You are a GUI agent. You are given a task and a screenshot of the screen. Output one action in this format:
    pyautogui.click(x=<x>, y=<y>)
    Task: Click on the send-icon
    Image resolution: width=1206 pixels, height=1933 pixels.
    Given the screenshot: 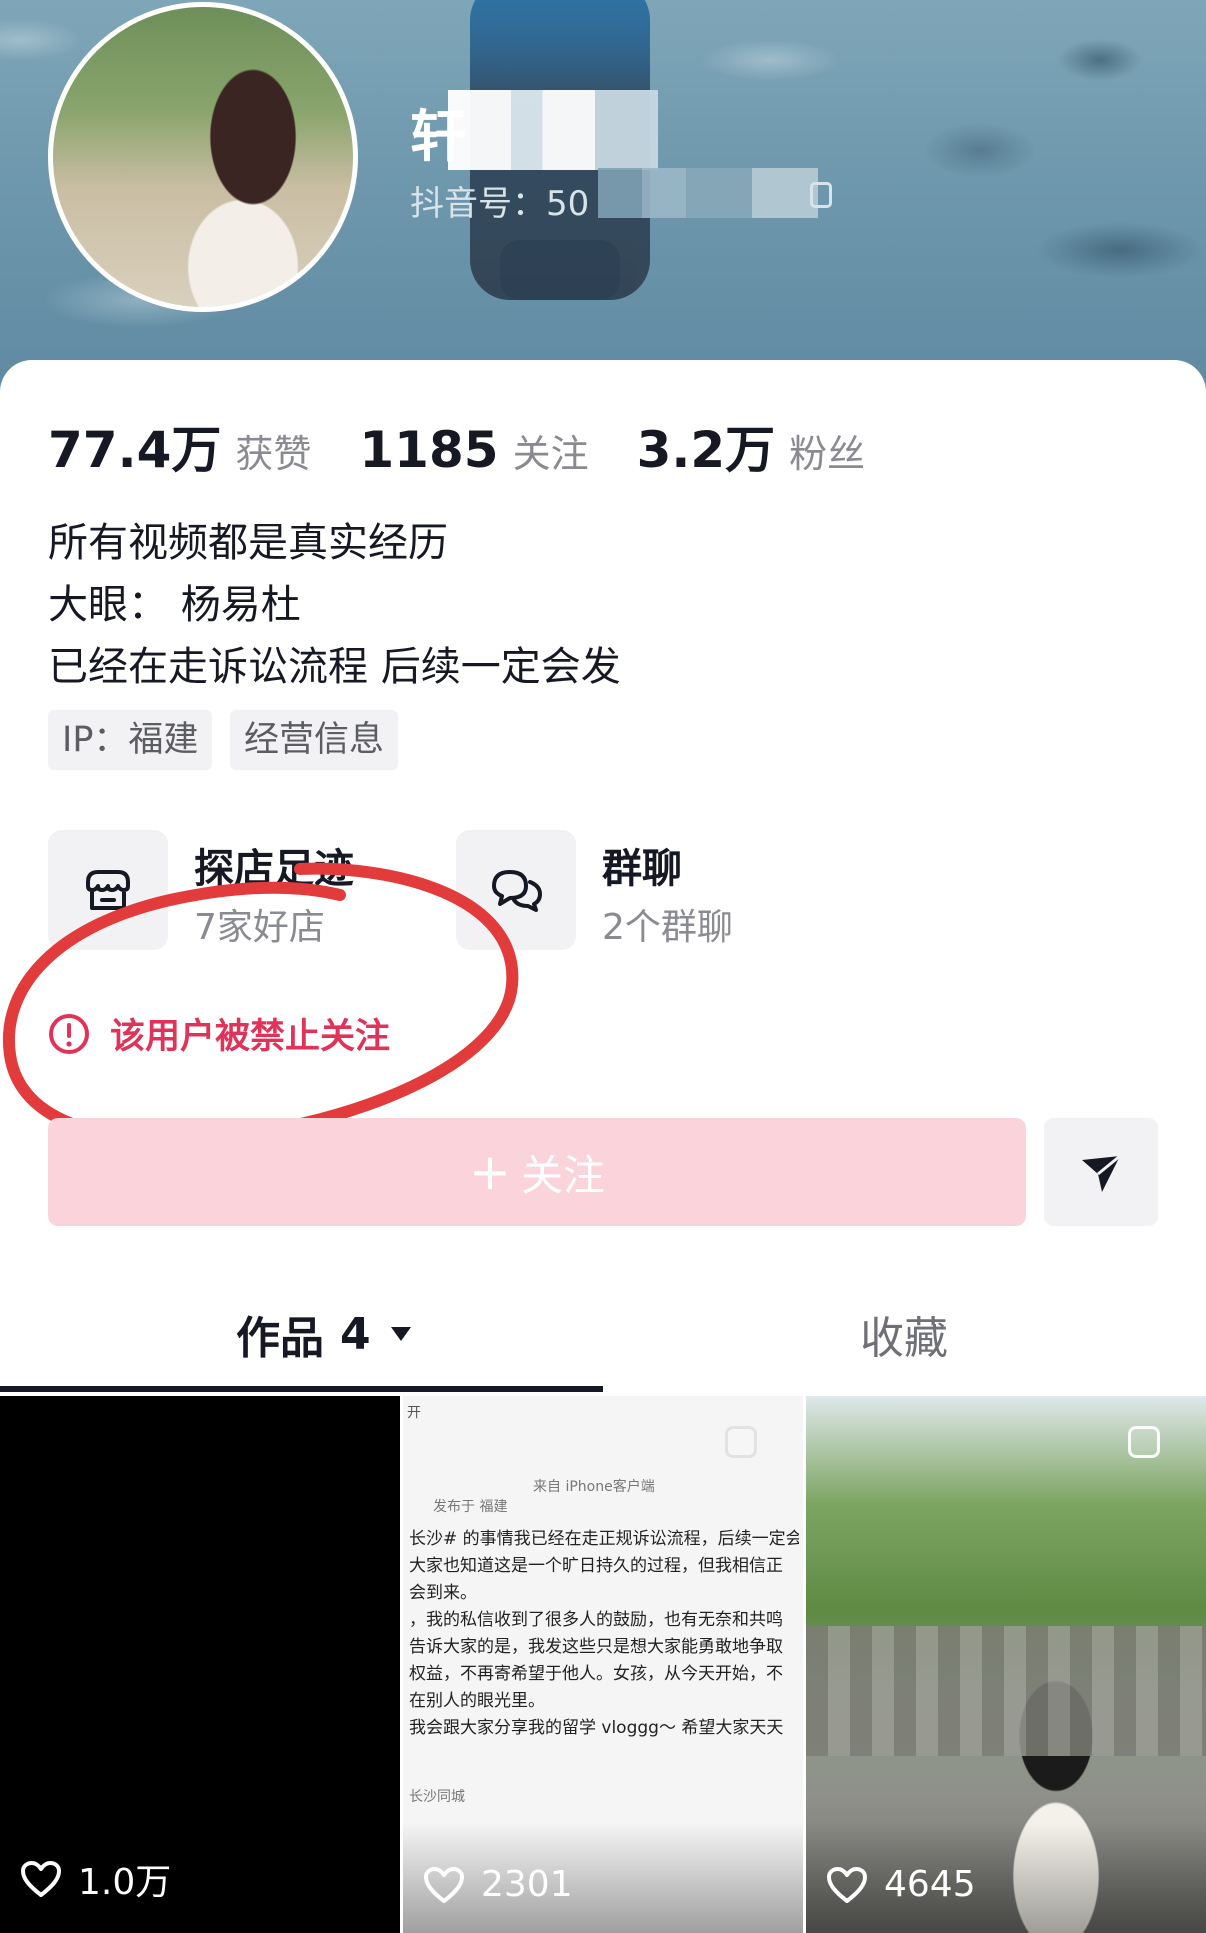 What is the action you would take?
    pyautogui.click(x=1101, y=1173)
    